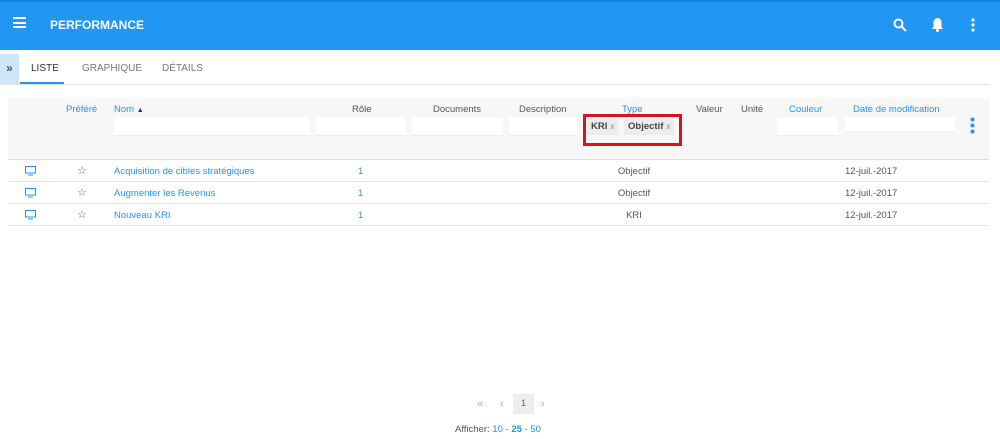 This screenshot has width=1000, height=439. I want to click on page-title: PERFORMANCE, so click(97, 25).